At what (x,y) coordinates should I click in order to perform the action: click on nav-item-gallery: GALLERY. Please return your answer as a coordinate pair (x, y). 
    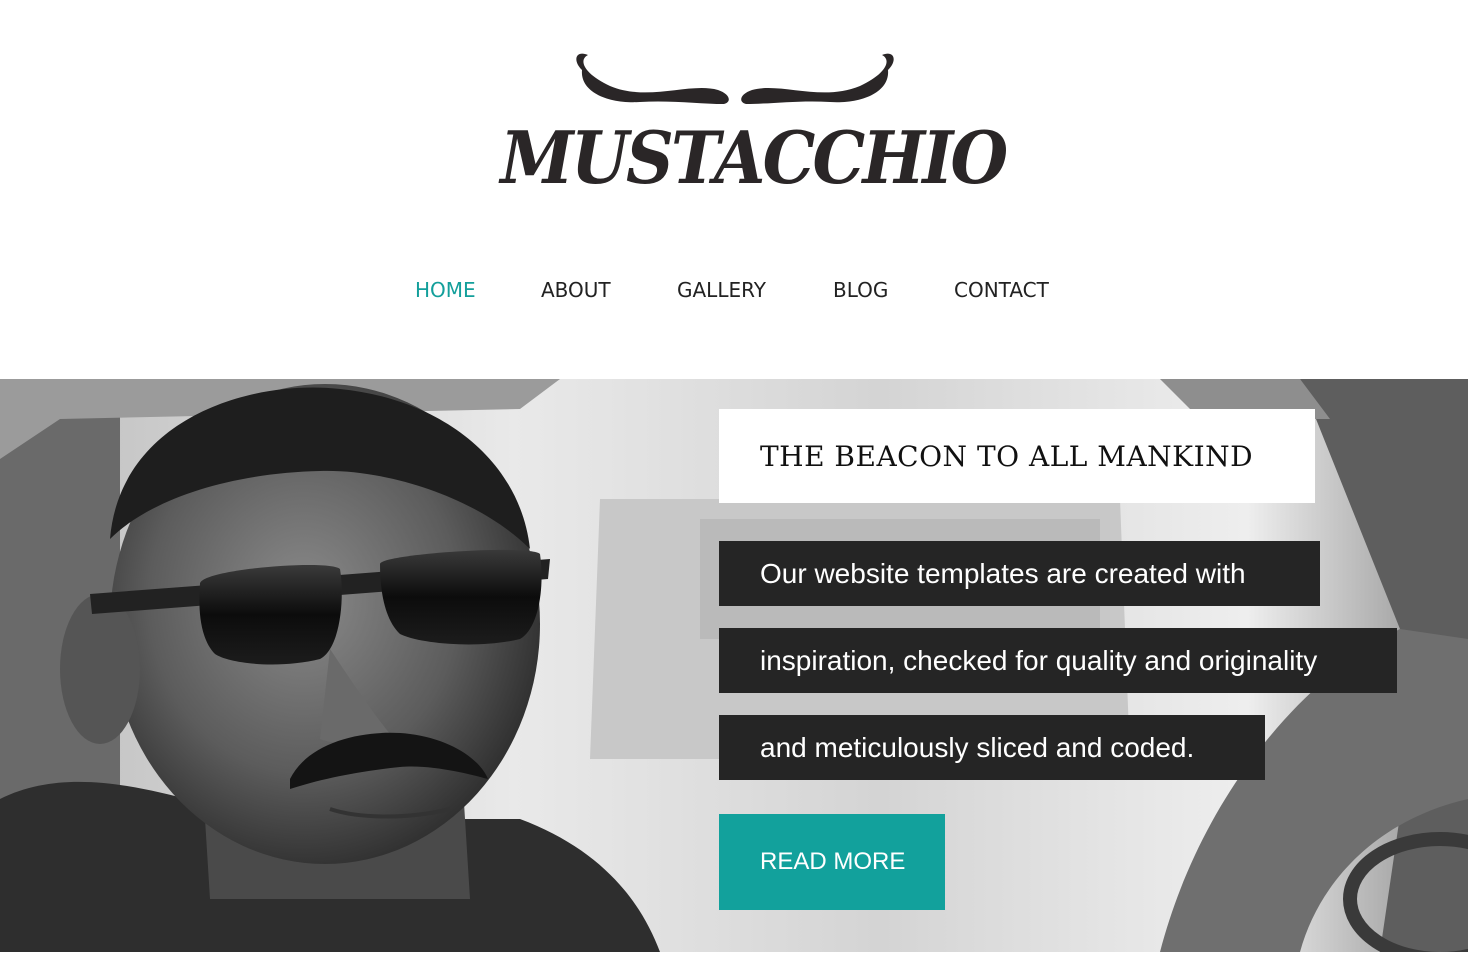
    Looking at the image, I should click on (721, 290).